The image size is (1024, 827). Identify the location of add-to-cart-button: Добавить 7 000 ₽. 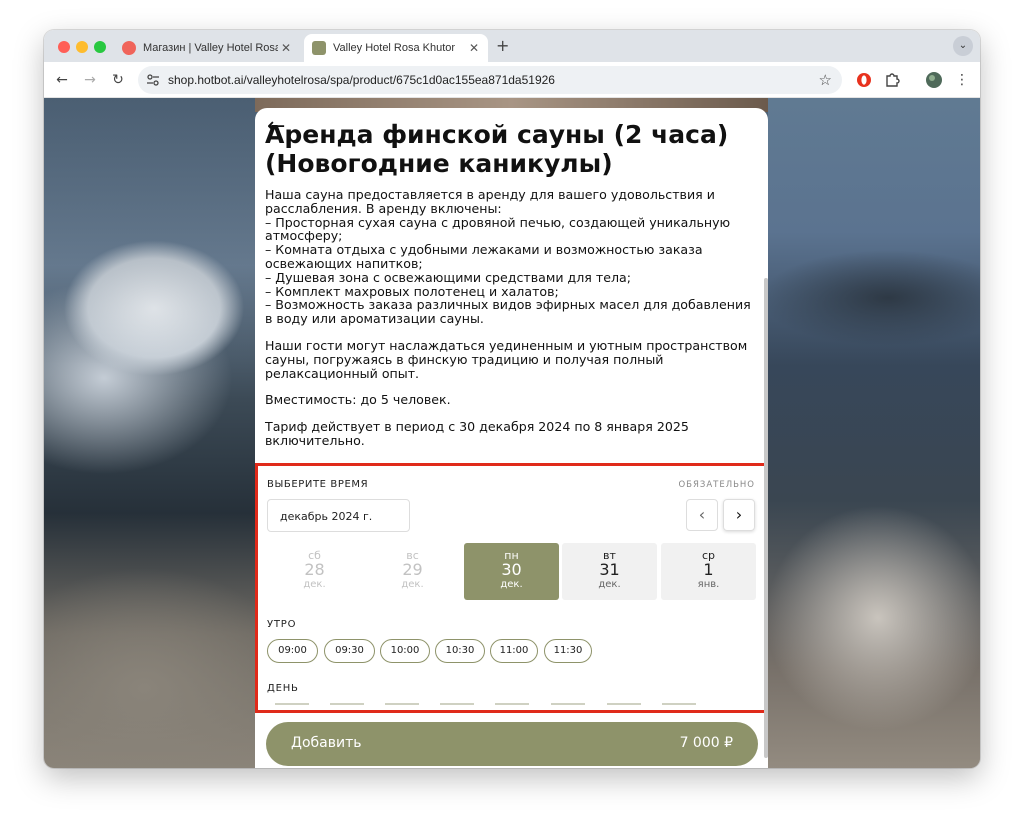
(512, 744).